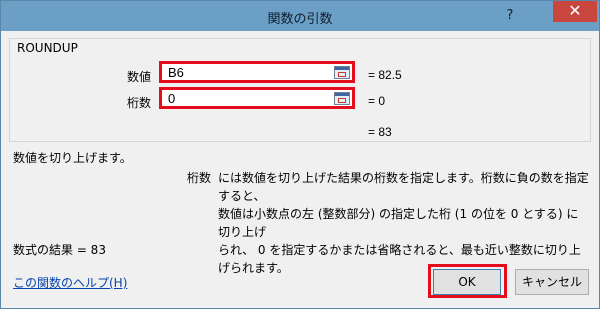 This screenshot has height=309, width=600. I want to click on number-input-value: B6, so click(176, 72).